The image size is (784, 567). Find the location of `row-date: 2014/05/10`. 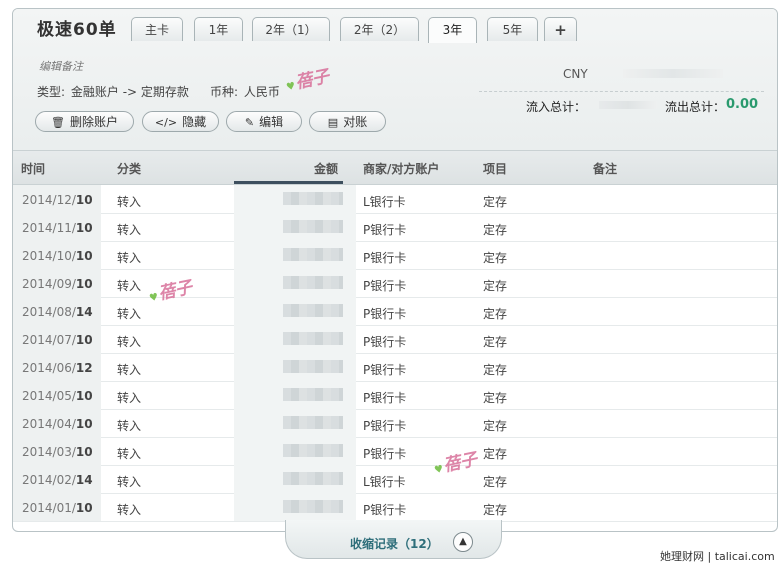

row-date: 2014/05/10 is located at coordinates (57, 396).